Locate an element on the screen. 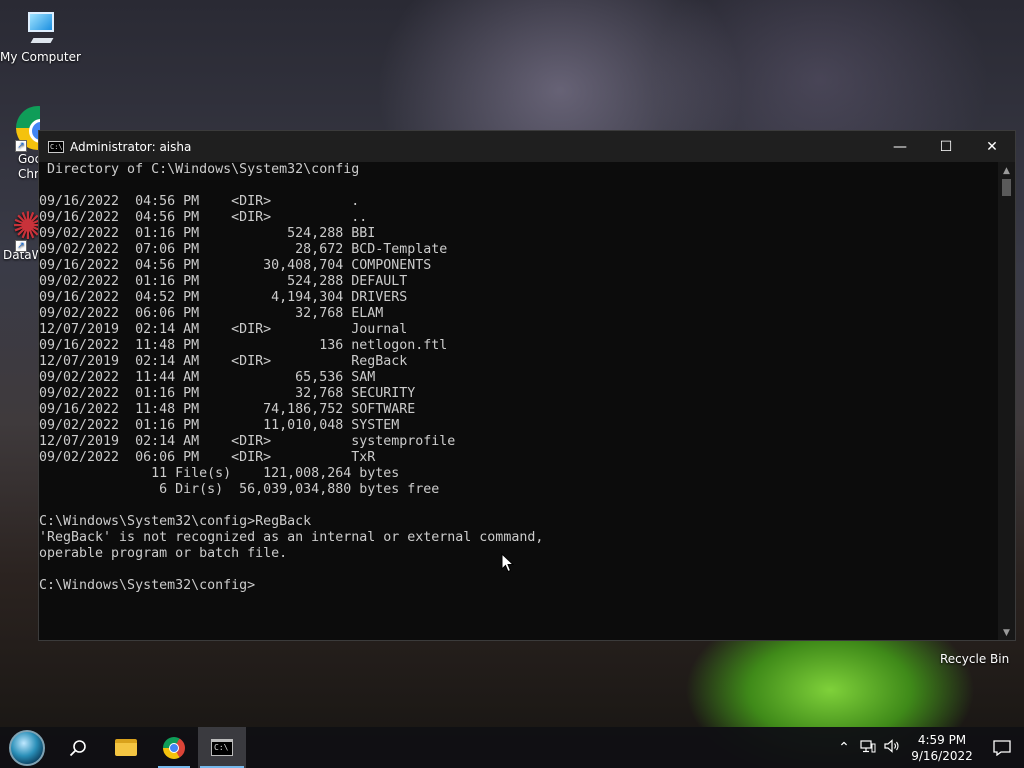 The height and width of the screenshot is (768, 1024). file-explorer-icon is located at coordinates (126, 747).